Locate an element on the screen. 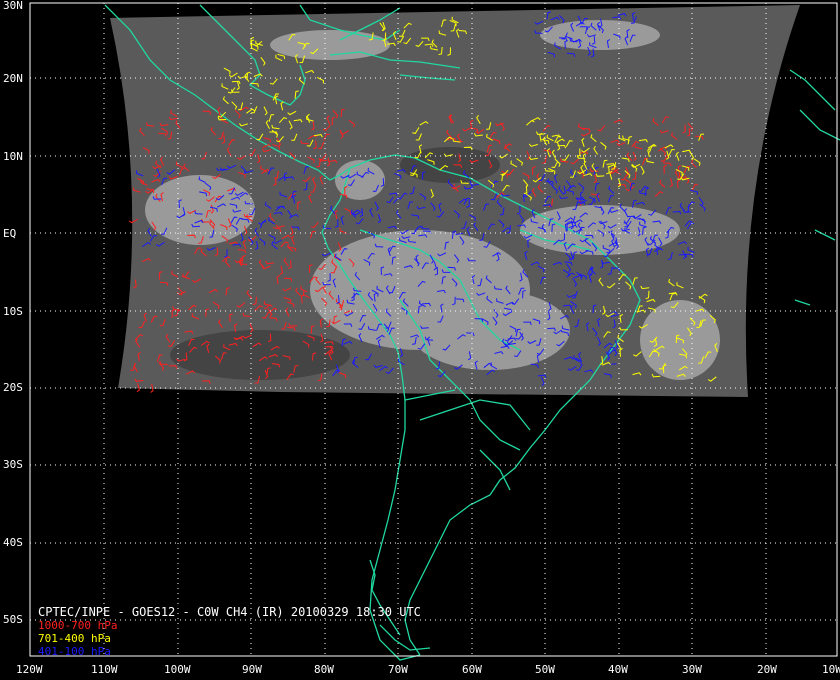 The width and height of the screenshot is (840, 680). legend-high-level: 401-100 hPa is located at coordinates (74, 651).